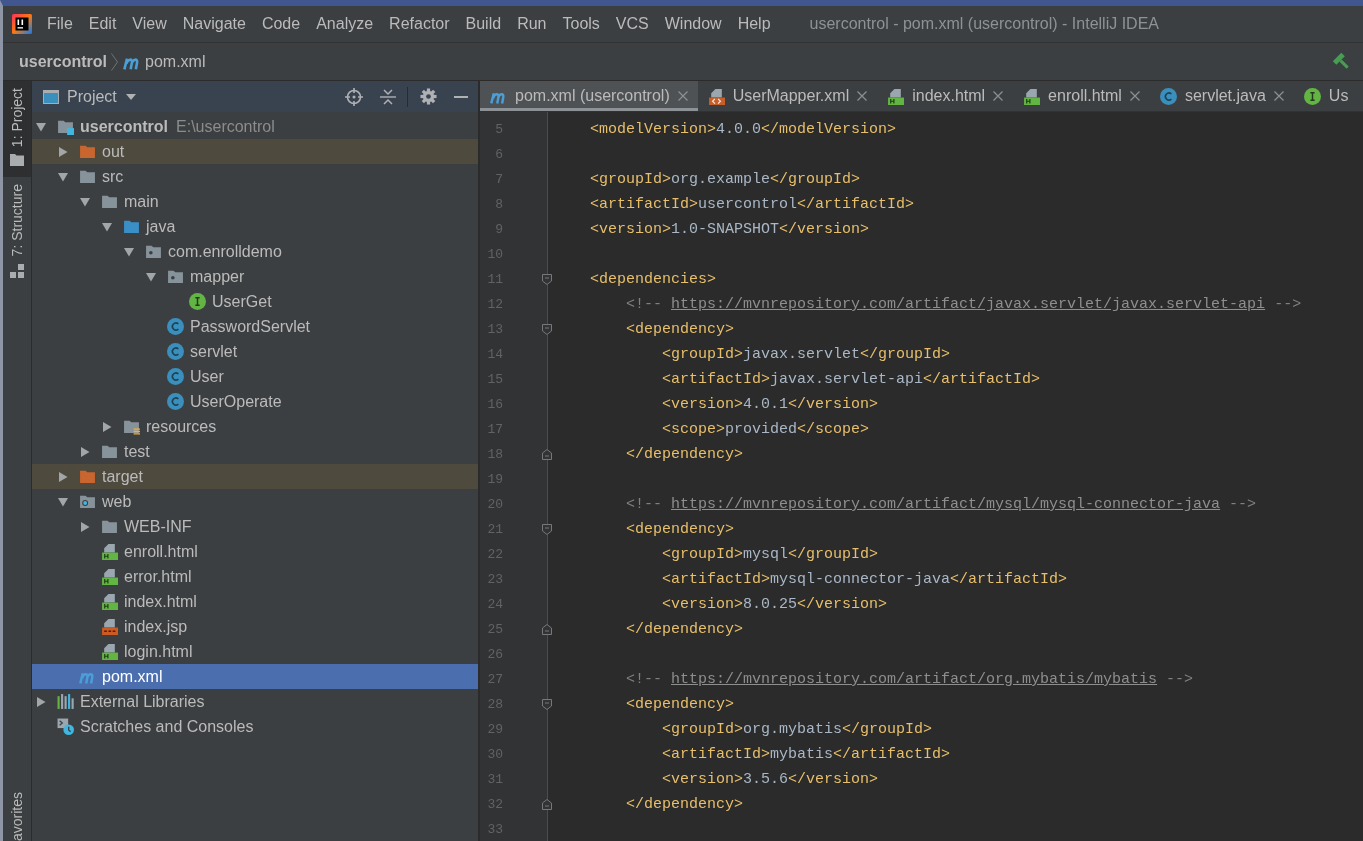 This screenshot has height=841, width=1363. What do you see at coordinates (164, 61) in the screenshot?
I see `breadcrumb-item: pom.xml` at bounding box center [164, 61].